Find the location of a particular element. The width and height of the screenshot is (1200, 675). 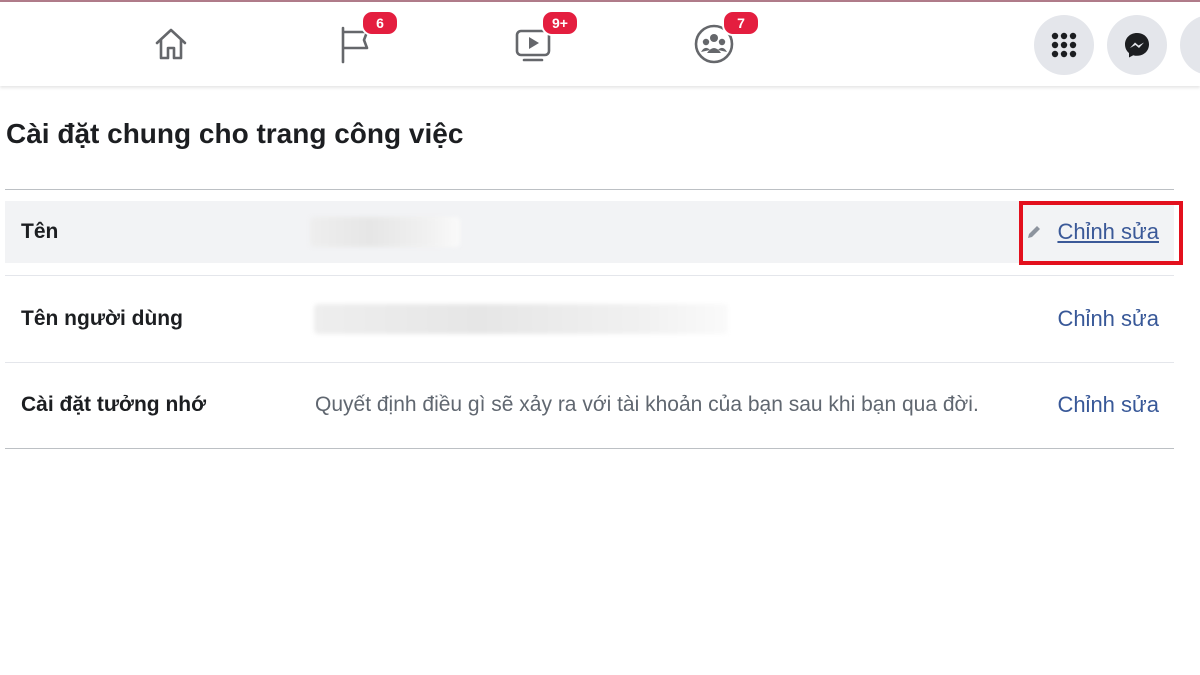

page-title: Cài đặt chung cho trang công việc is located at coordinates (235, 133).